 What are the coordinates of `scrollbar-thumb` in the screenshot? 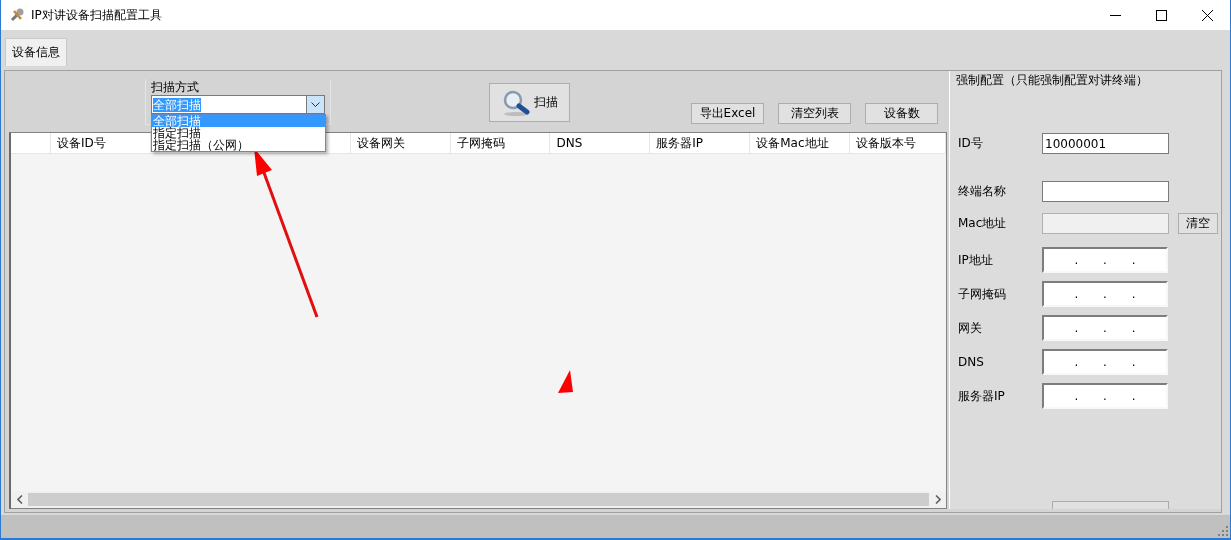 It's located at (478, 499).